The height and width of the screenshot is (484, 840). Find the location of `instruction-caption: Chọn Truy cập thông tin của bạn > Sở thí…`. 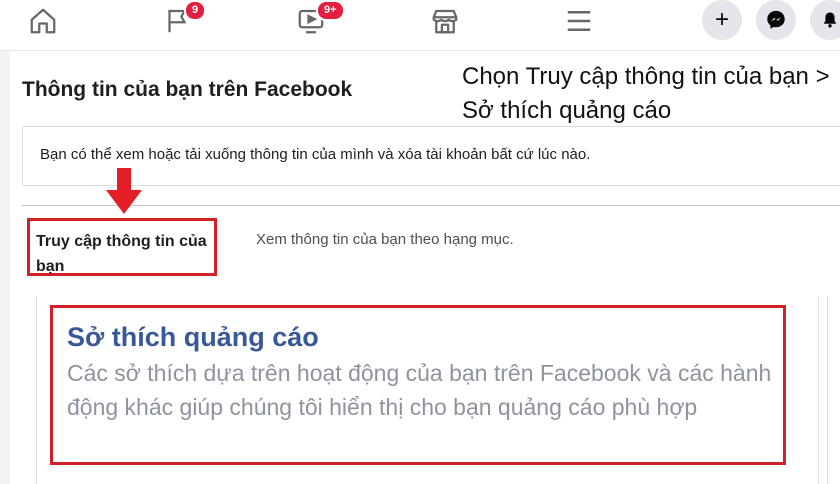

instruction-caption: Chọn Truy cập thông tin của bạn > Sở thí… is located at coordinates (646, 93).